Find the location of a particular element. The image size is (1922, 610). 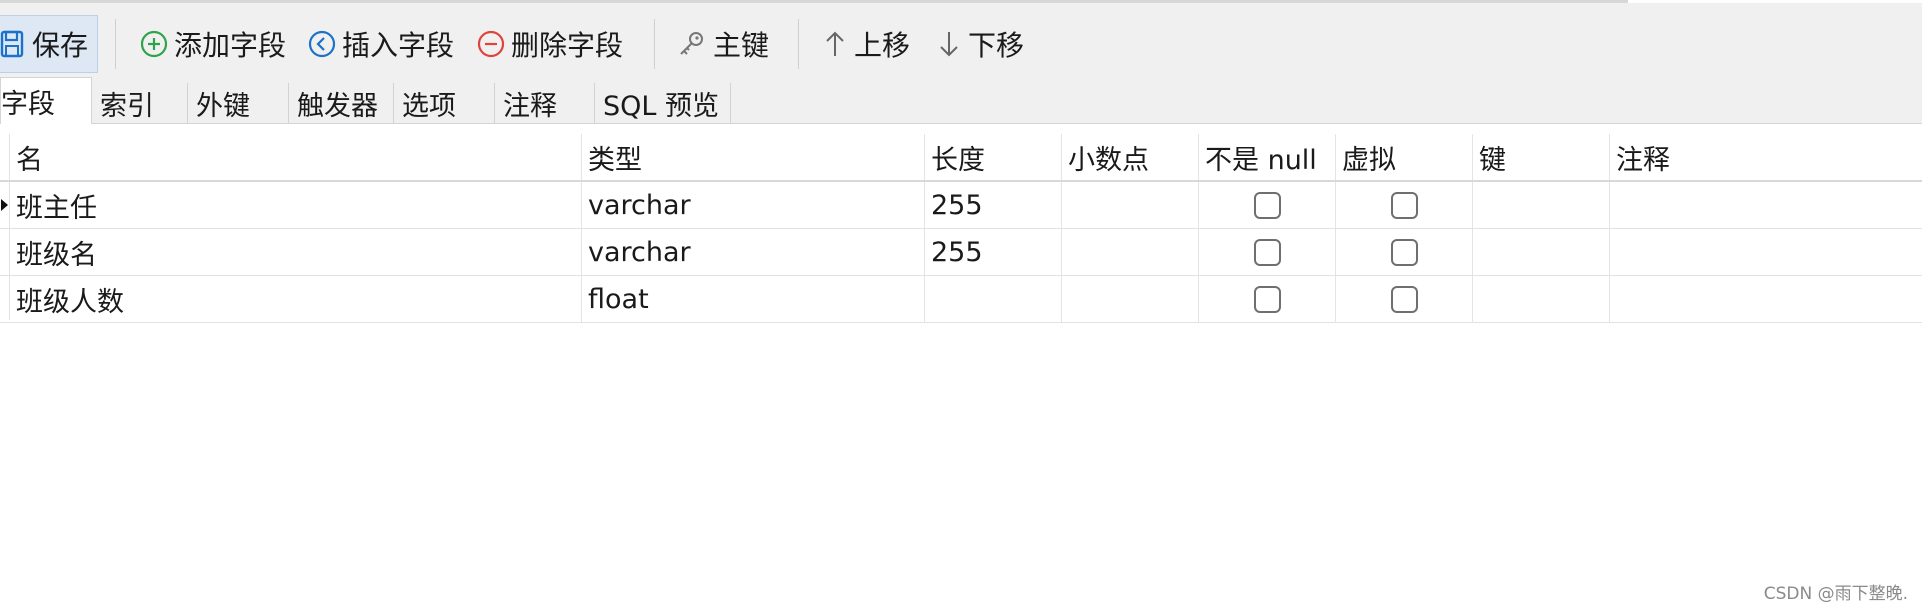

add-field-label: 添加字段 is located at coordinates (230, 45).